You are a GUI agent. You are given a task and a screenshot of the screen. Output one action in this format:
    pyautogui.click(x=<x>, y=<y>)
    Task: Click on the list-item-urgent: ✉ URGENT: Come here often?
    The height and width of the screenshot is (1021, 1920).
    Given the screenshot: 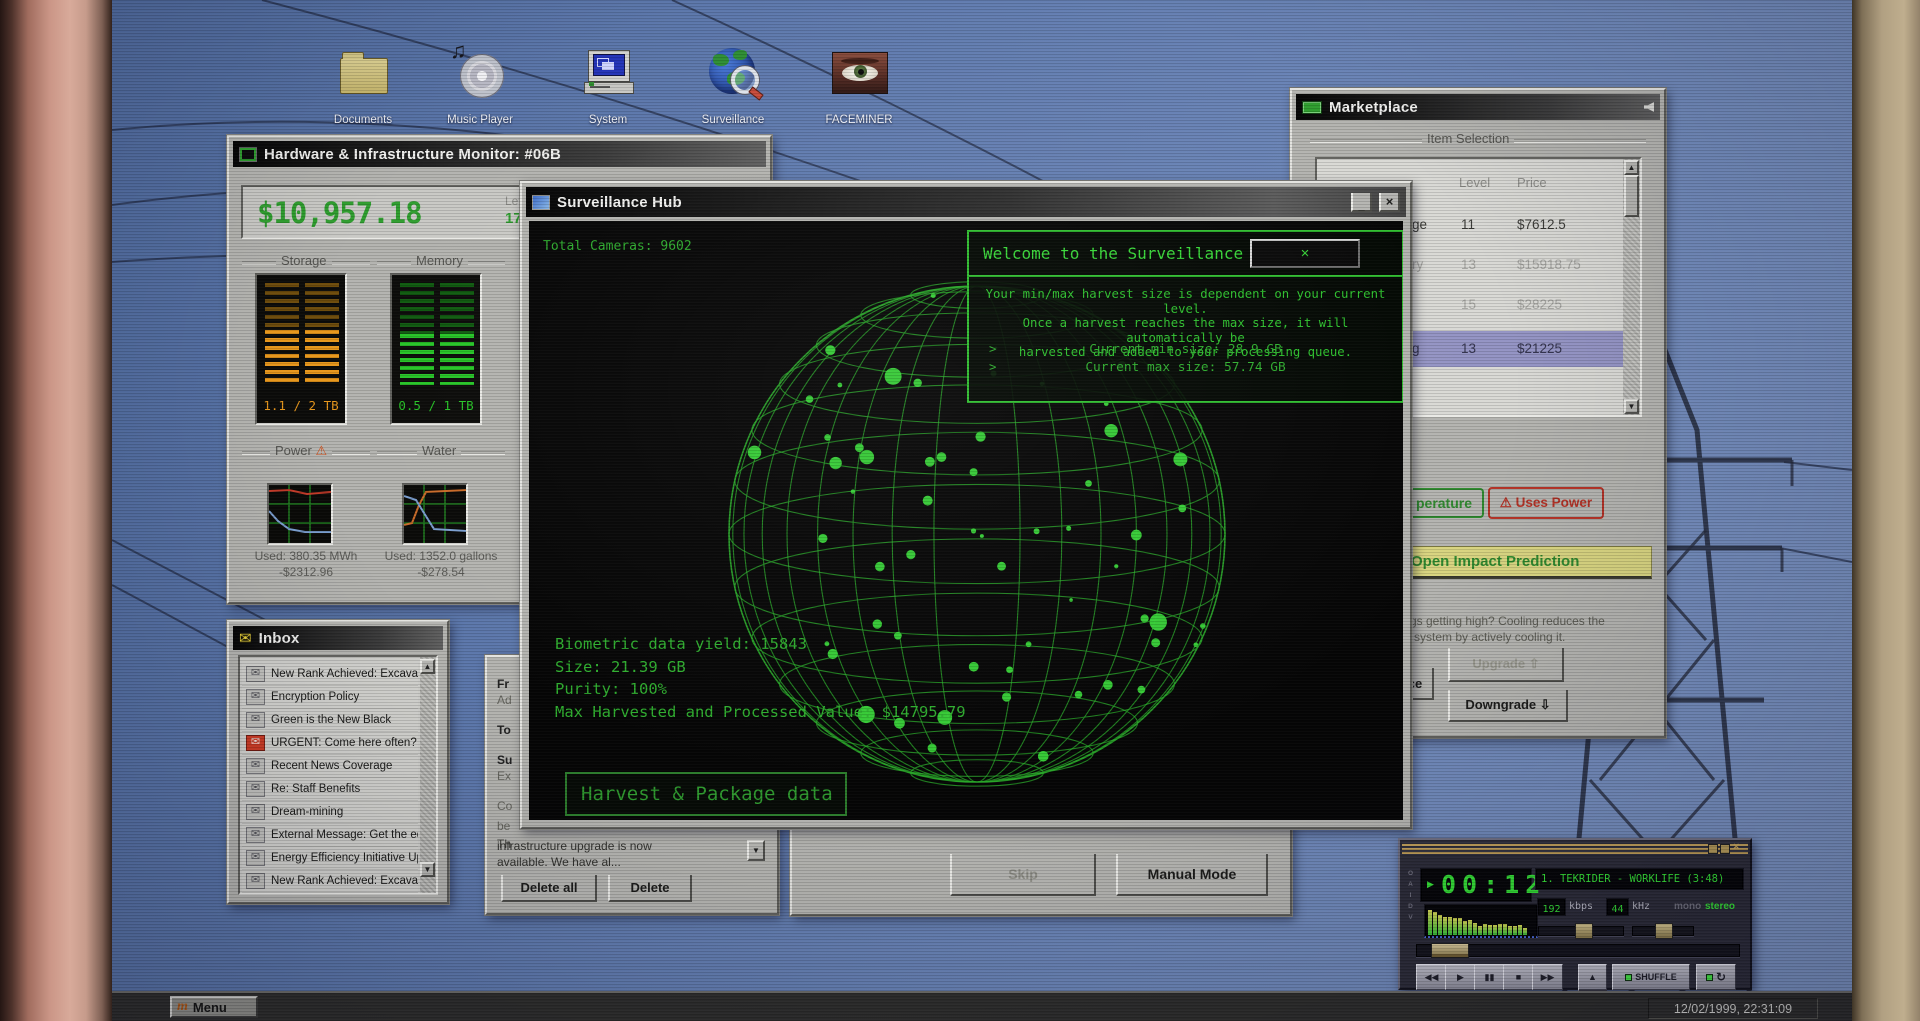 What is the action you would take?
    pyautogui.click(x=330, y=743)
    